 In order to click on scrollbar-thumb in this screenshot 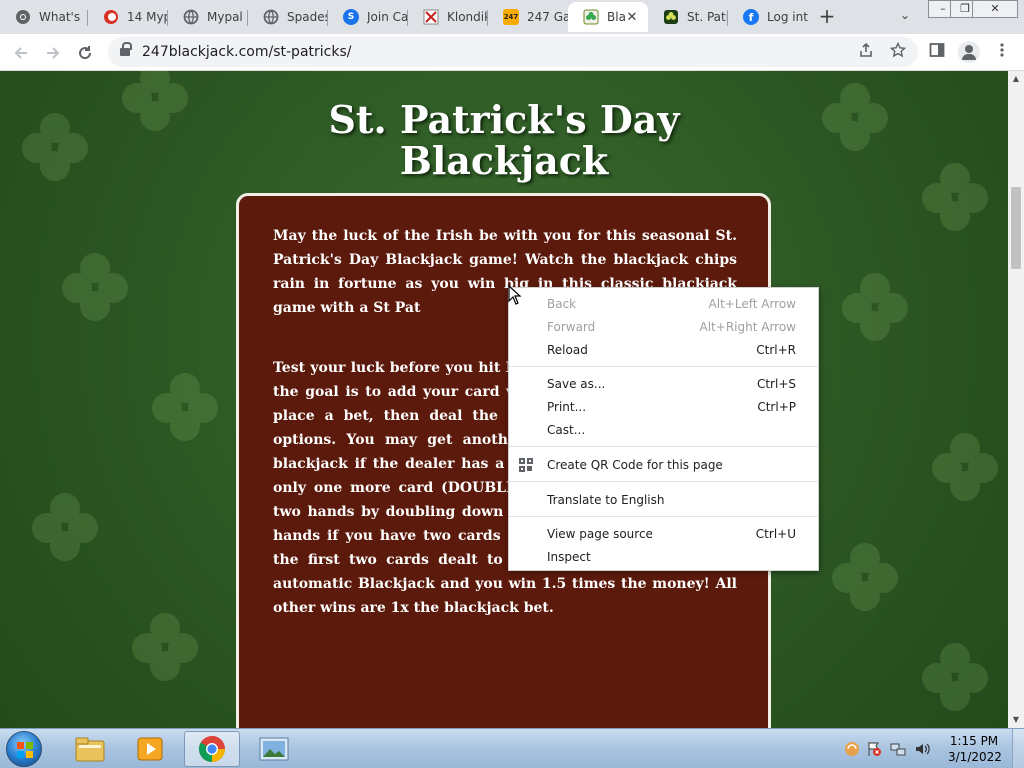, I will do `click(1016, 228)`.